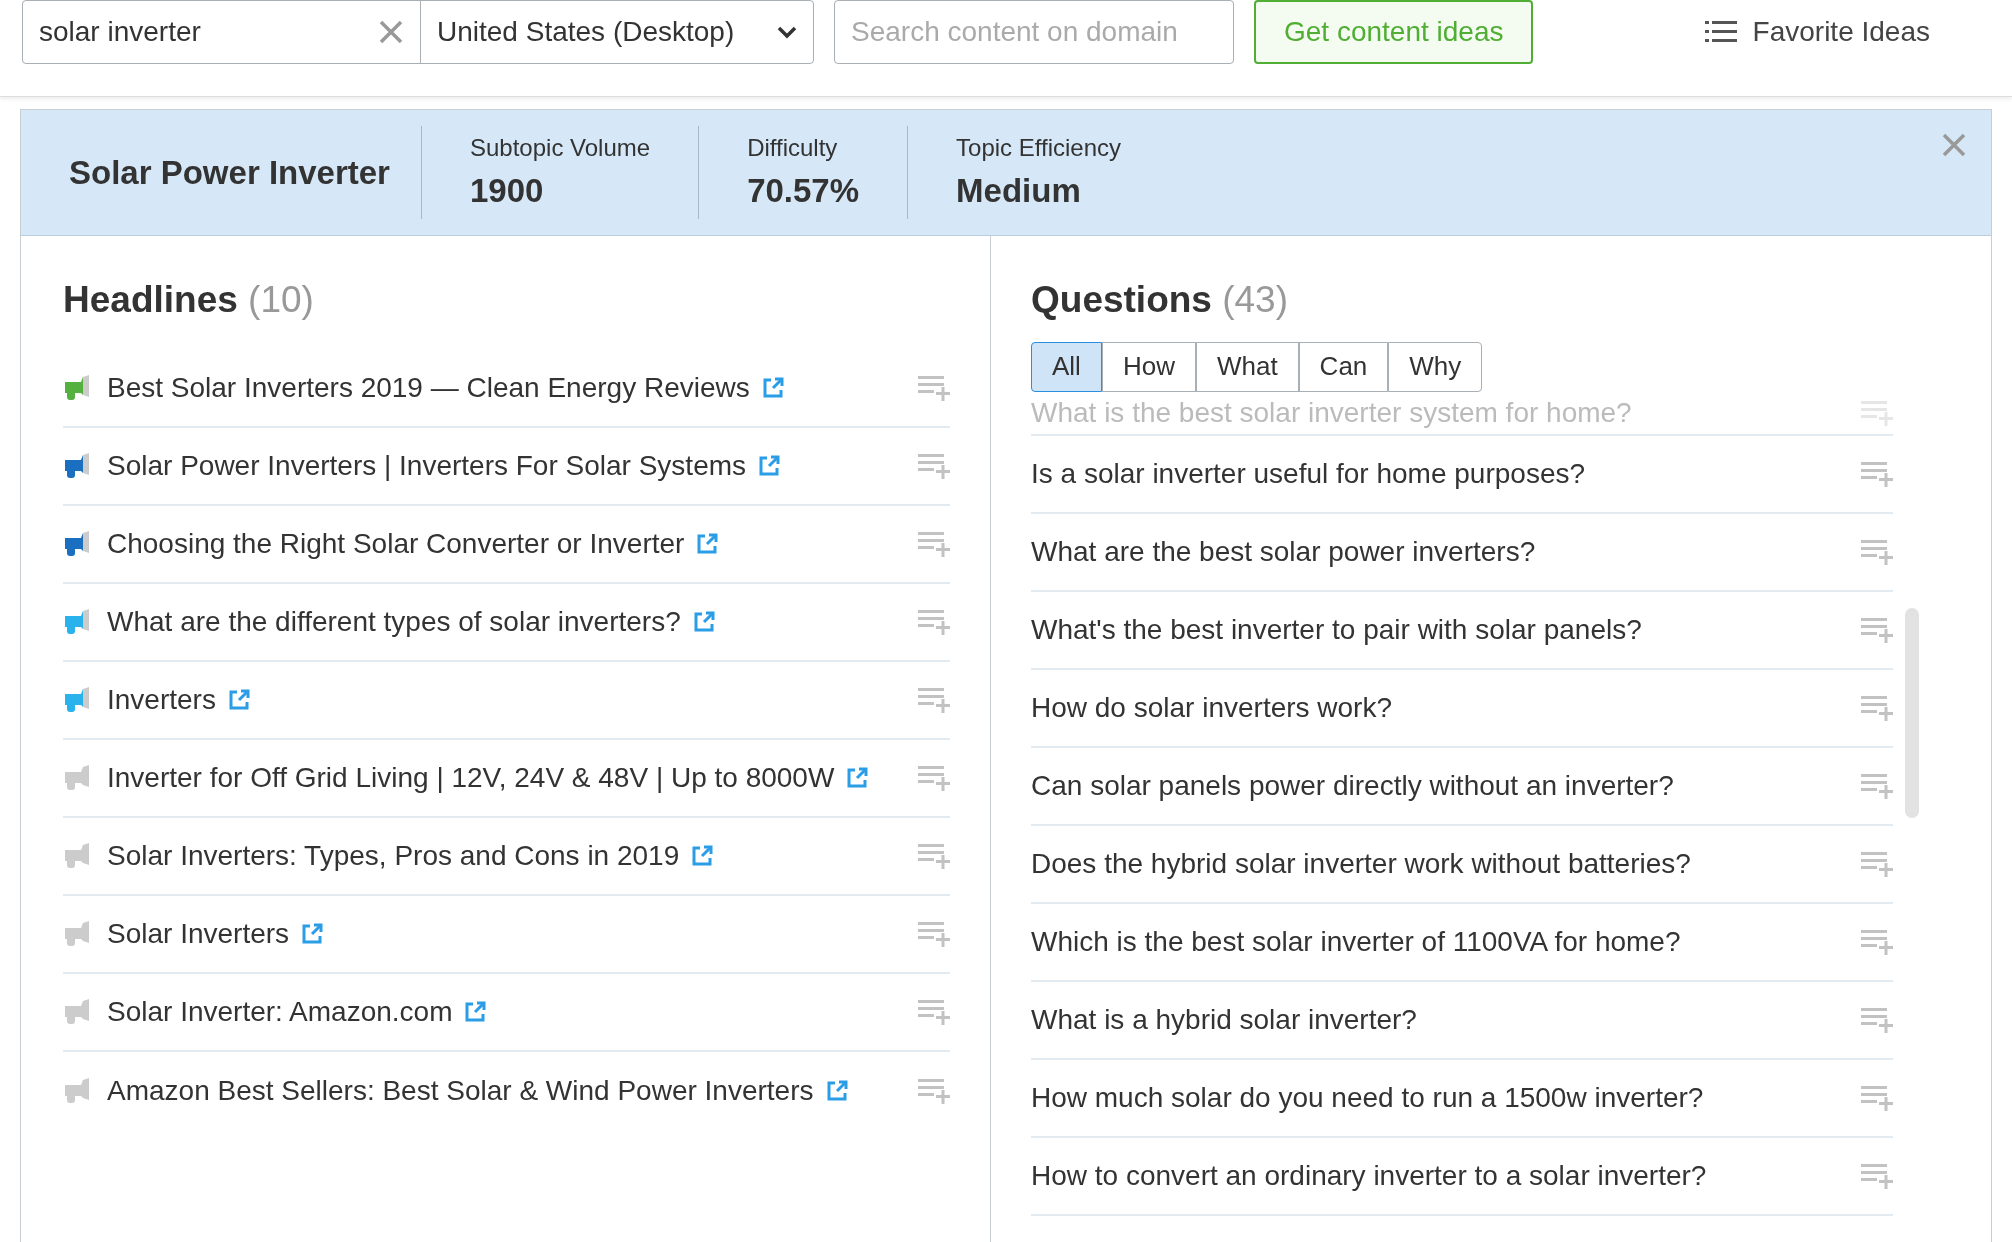 The image size is (2012, 1242). I want to click on questions-count: (43), so click(1255, 299).